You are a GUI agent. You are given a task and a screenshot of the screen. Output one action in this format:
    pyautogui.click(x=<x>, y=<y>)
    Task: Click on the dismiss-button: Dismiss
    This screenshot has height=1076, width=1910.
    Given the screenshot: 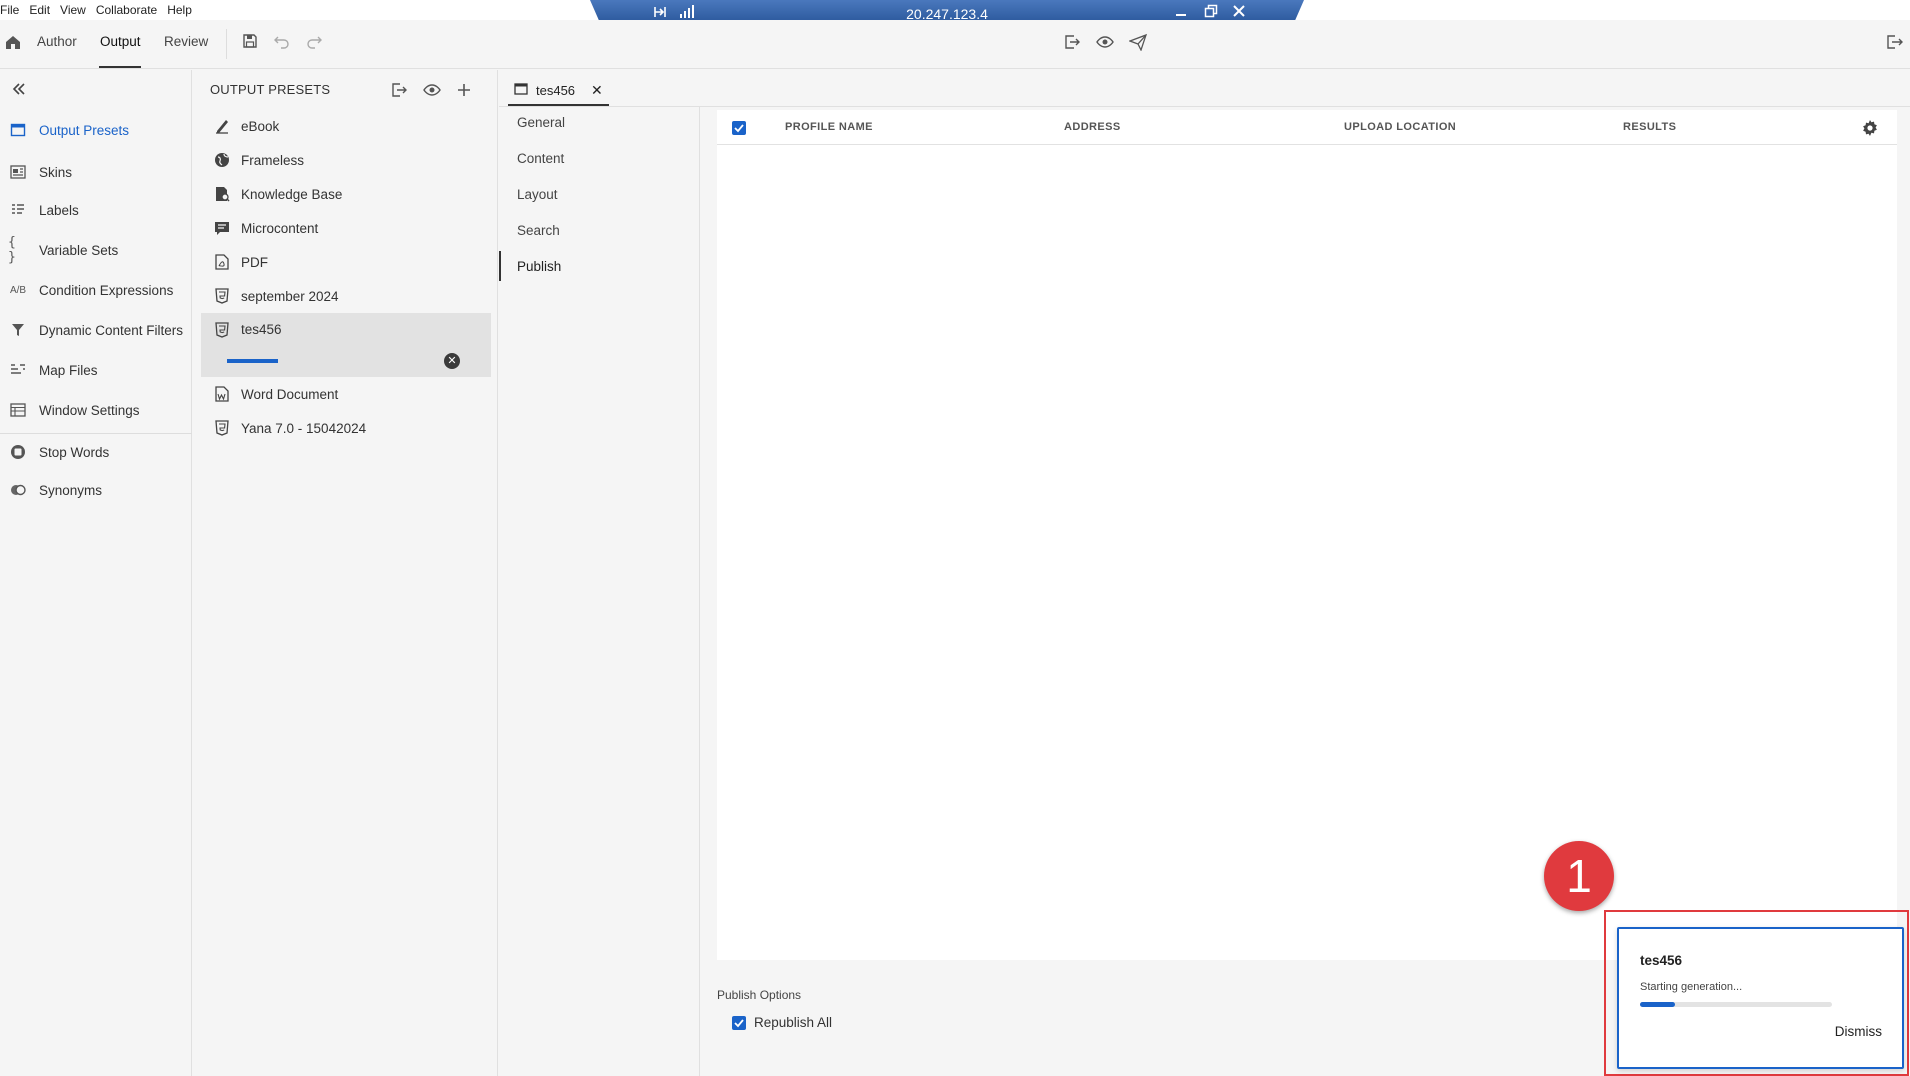 What is the action you would take?
    pyautogui.click(x=1858, y=1031)
    